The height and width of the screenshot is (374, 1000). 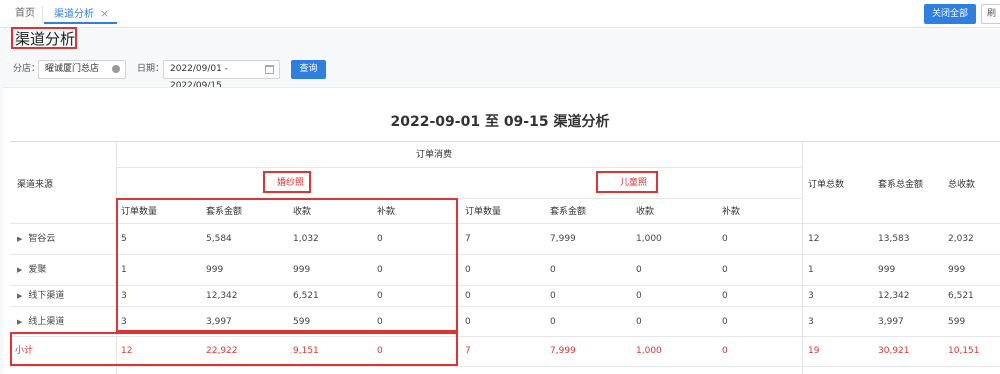 I want to click on table-row-source: ▶ 线下渠道, so click(x=40, y=296).